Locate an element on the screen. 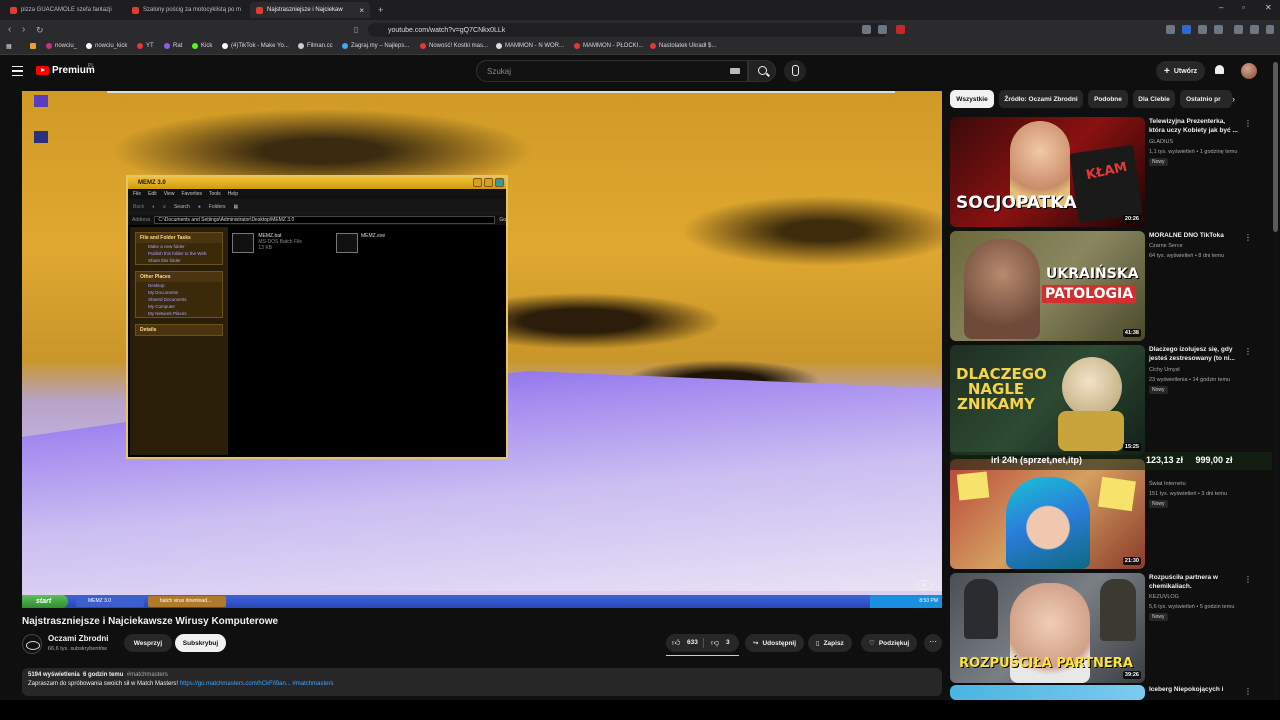  back-icon: ‹ is located at coordinates (9, 30).